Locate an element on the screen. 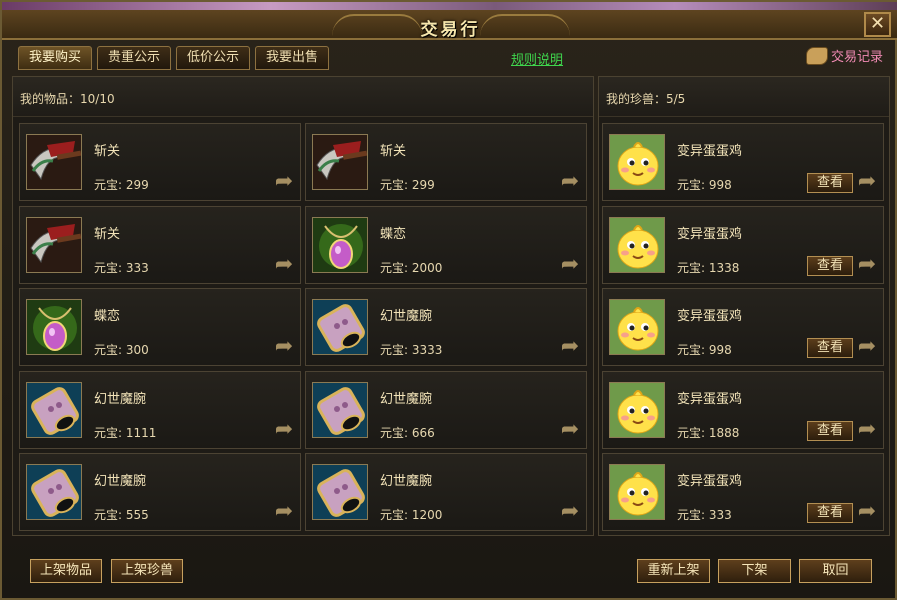  pet-card: 变异蛋蛋鸡元宝: 1338 查看 ➦ is located at coordinates (743, 245).